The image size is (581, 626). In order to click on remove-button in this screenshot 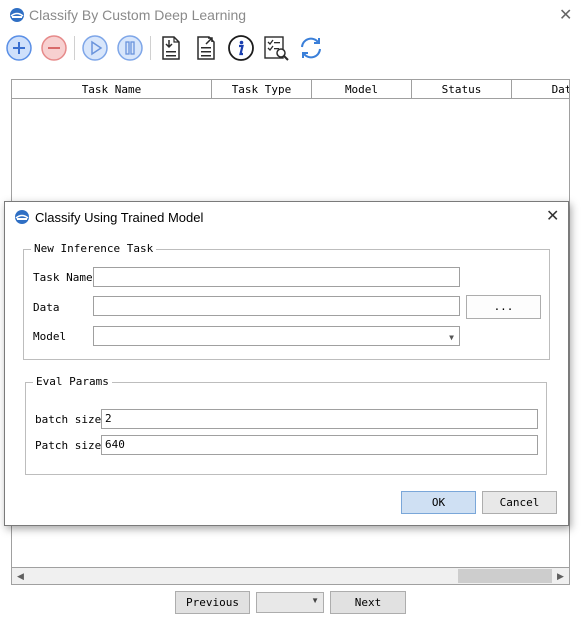, I will do `click(54, 48)`.